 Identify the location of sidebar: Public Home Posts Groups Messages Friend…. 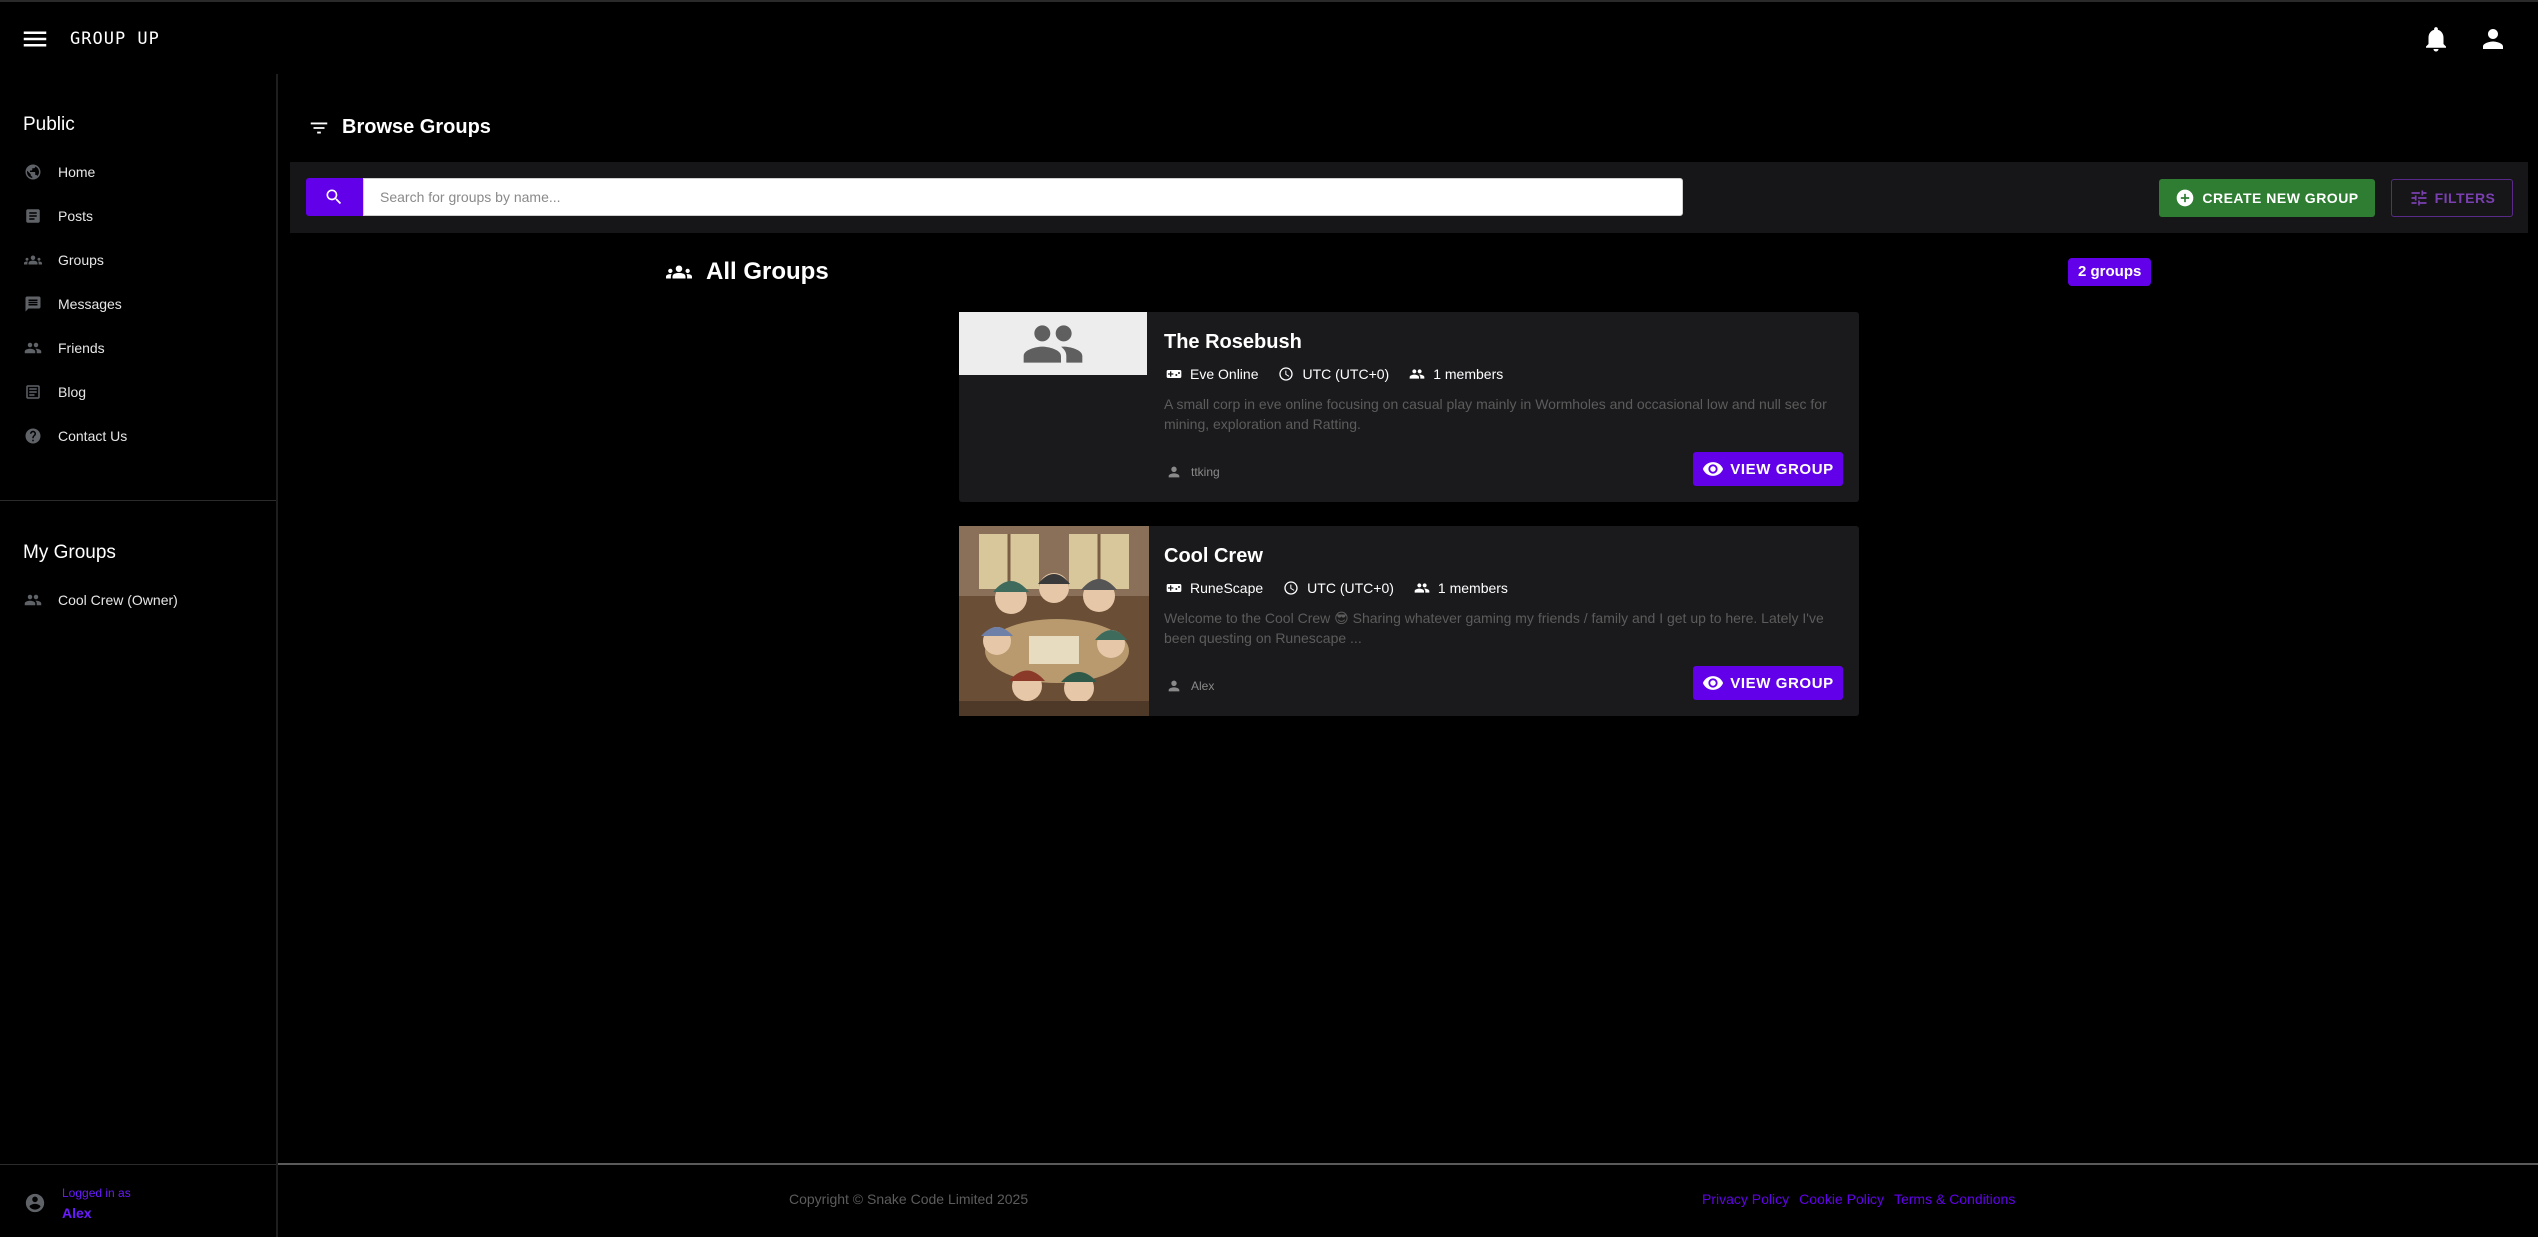
(139, 655).